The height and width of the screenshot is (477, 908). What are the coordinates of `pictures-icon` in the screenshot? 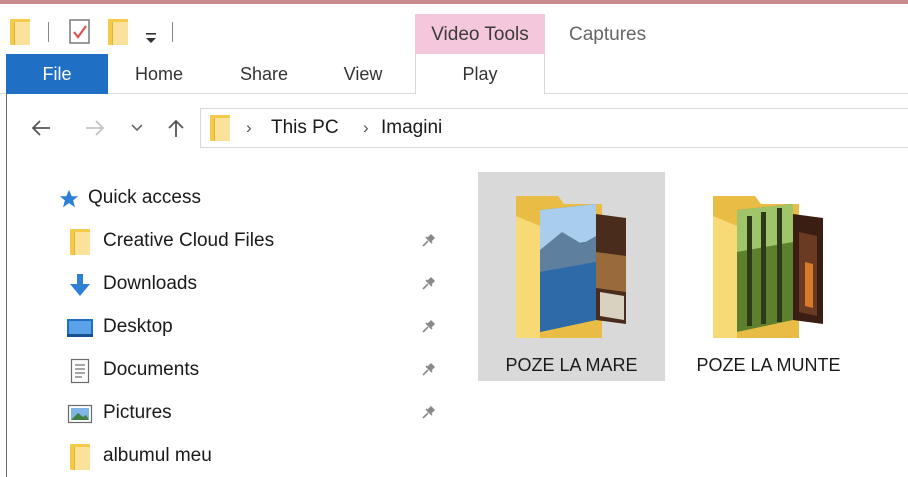 It's located at (80, 414).